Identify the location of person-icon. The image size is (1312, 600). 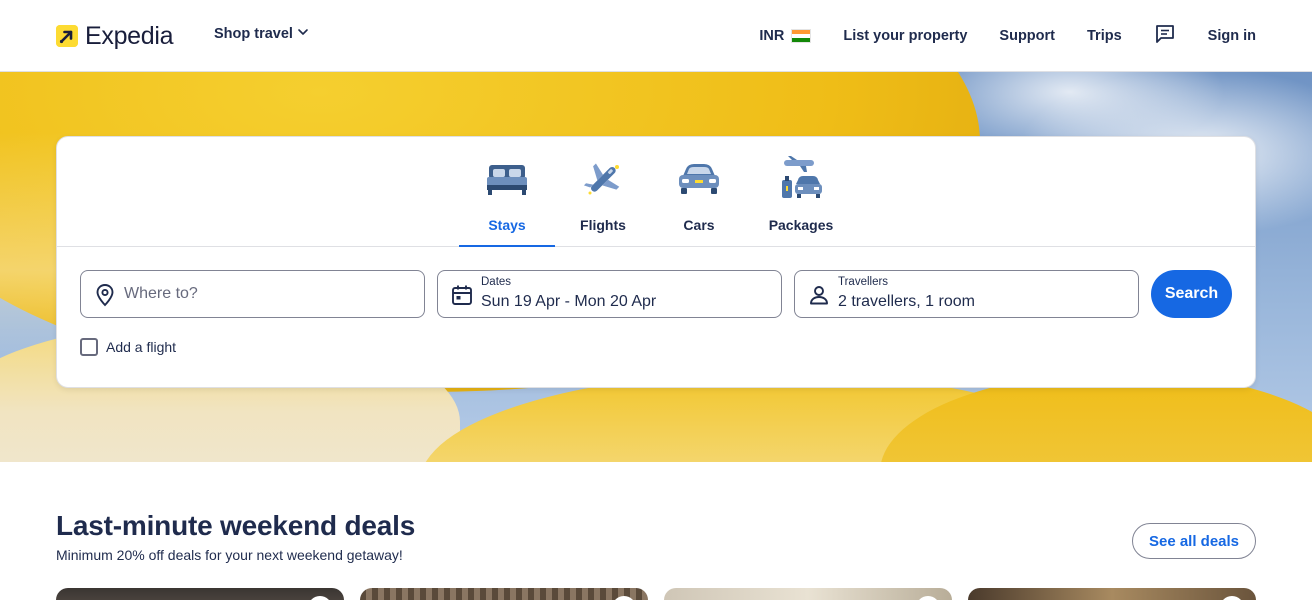
(819, 295).